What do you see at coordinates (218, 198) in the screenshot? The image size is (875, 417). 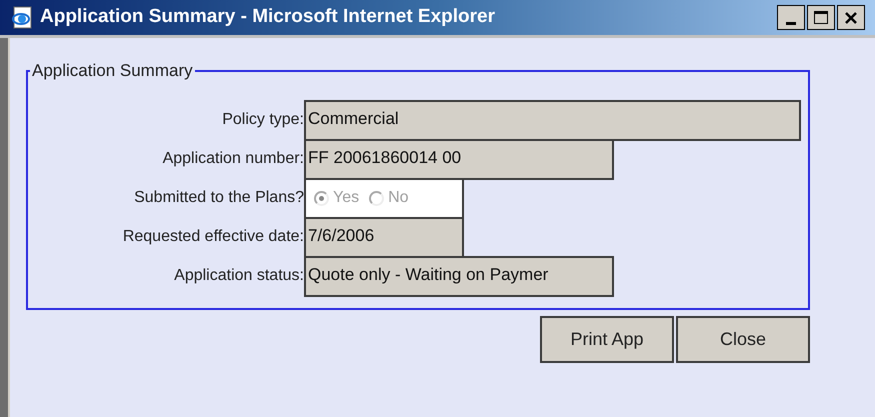 I see `field-label: Submitted to the Plans?` at bounding box center [218, 198].